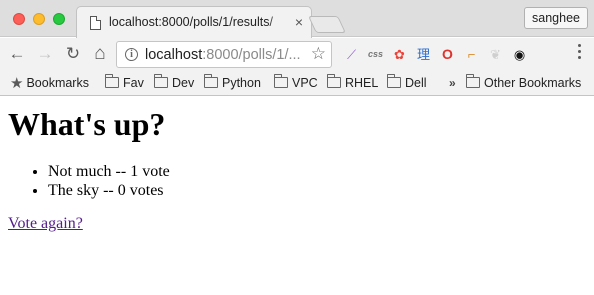 This screenshot has width=594, height=295. I want to click on bookmark-folder-rhel: RHEL, so click(352, 83).